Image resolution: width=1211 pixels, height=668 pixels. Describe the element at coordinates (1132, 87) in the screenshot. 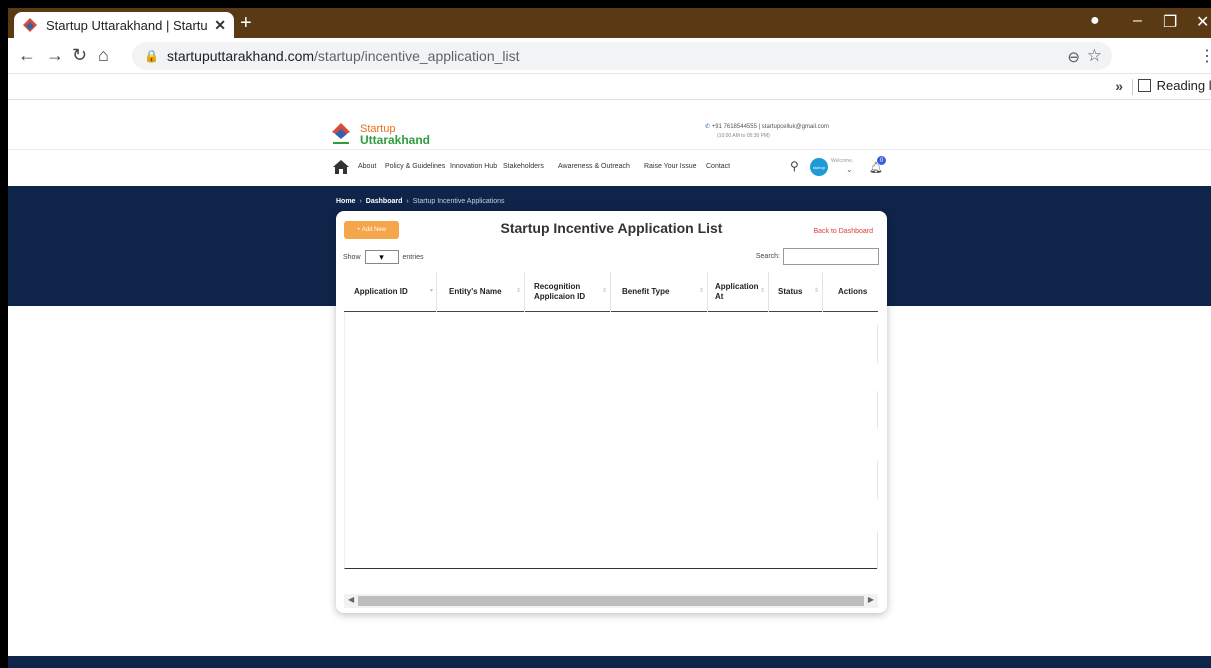

I see `bookmarks-divider` at that location.